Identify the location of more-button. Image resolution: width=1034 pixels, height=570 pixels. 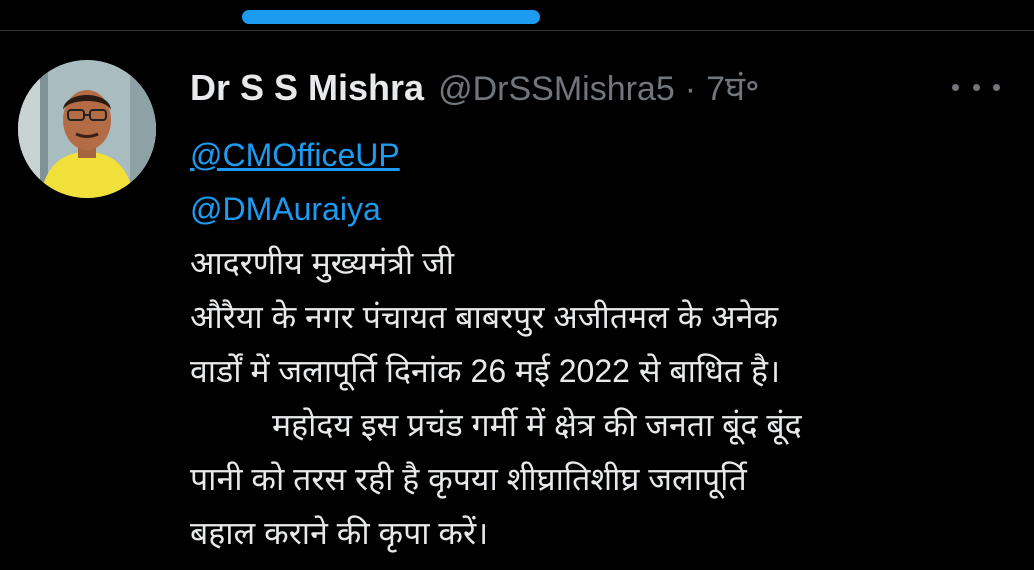
(976, 87).